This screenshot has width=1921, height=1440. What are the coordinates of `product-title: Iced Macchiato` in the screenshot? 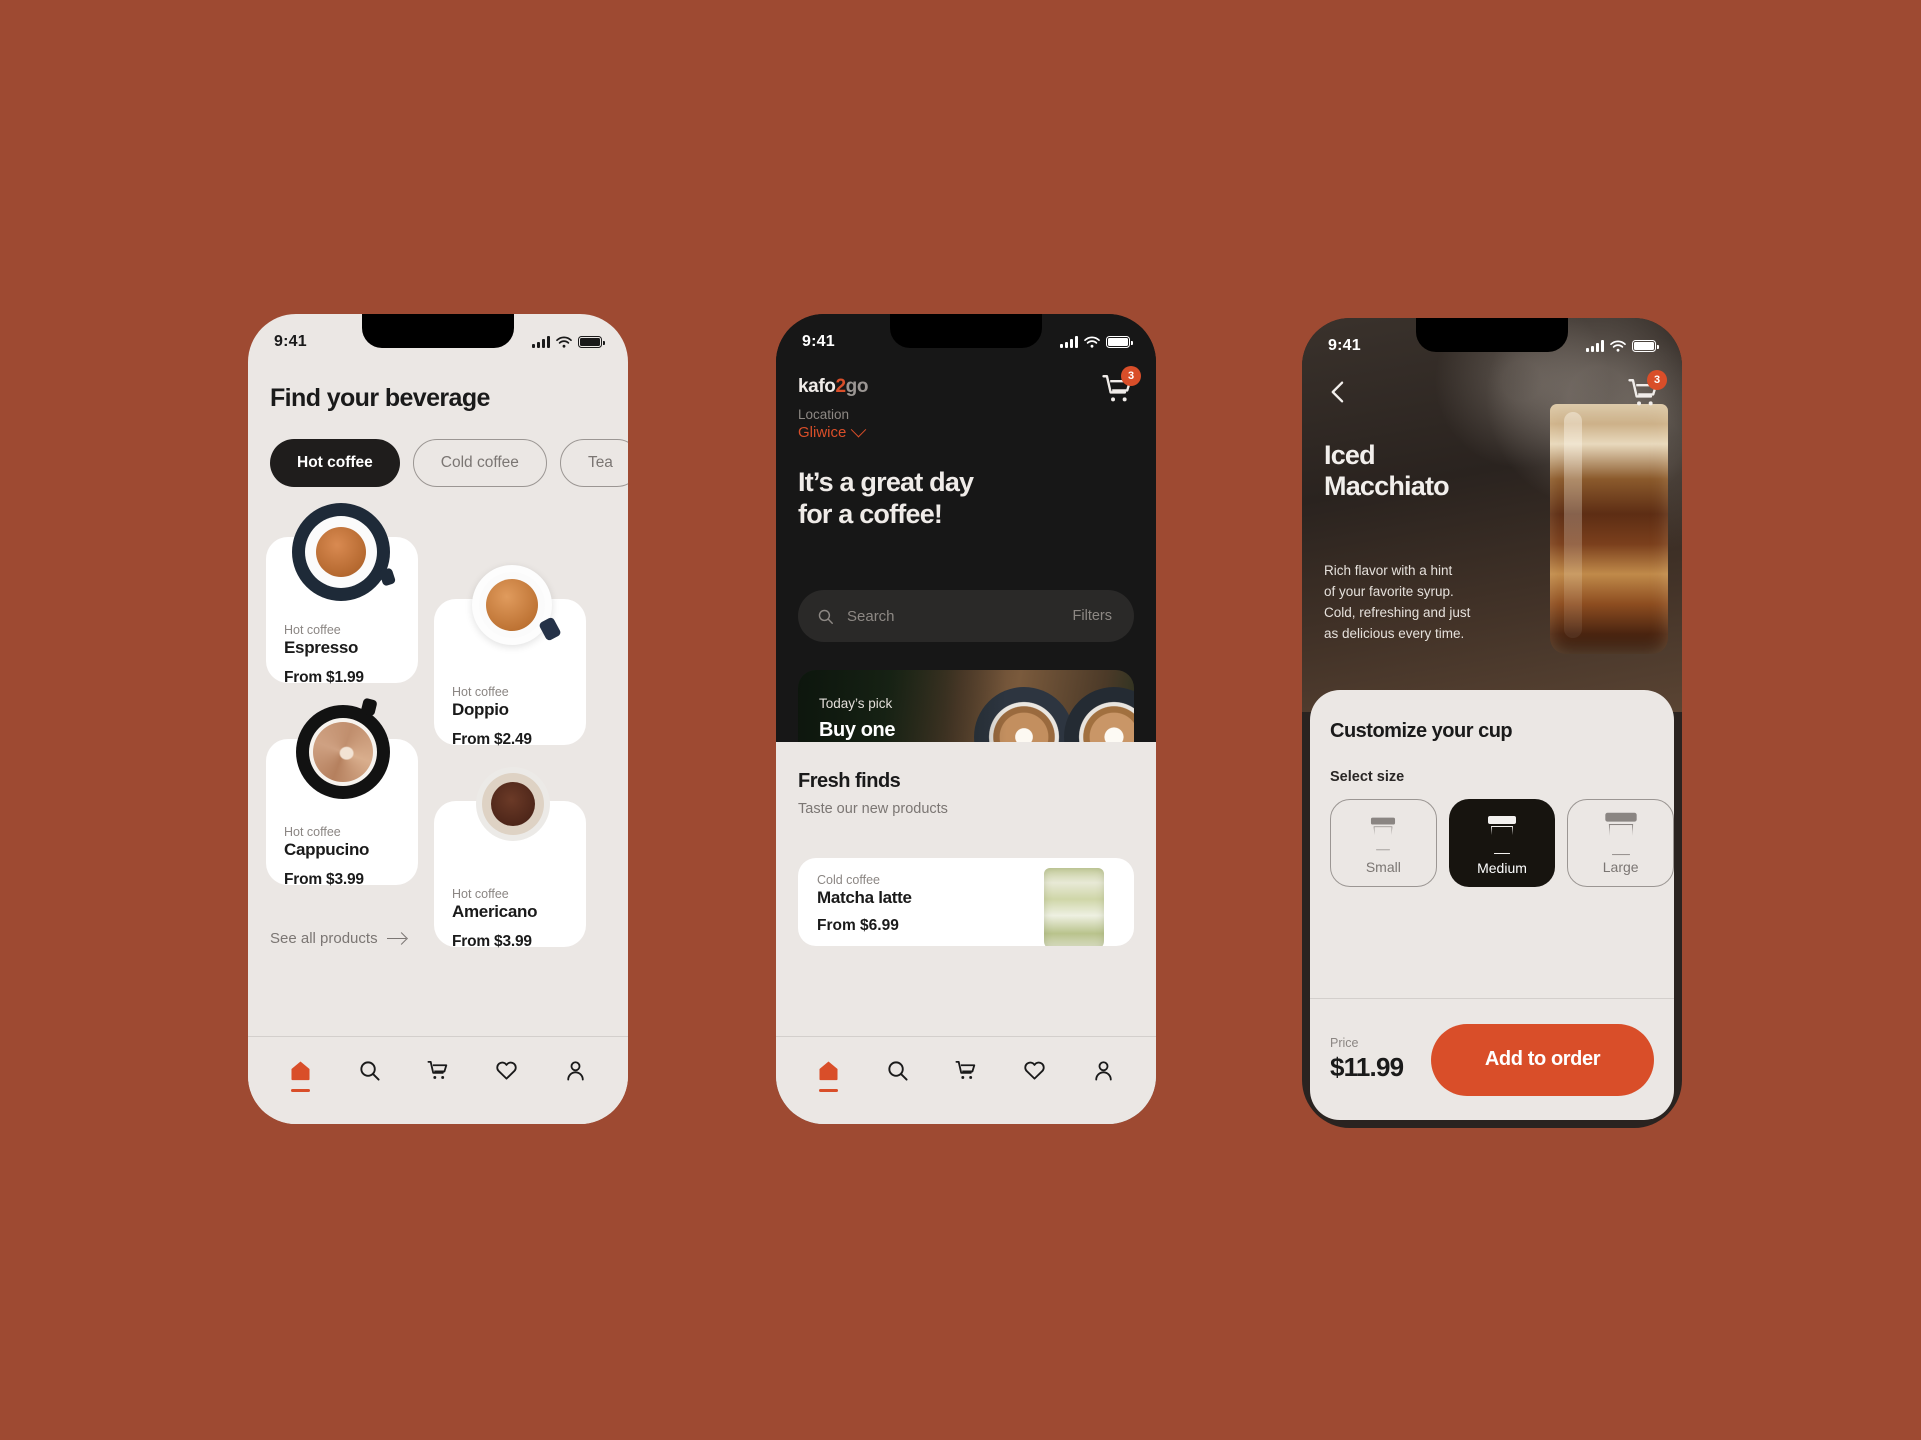 It's located at (1387, 471).